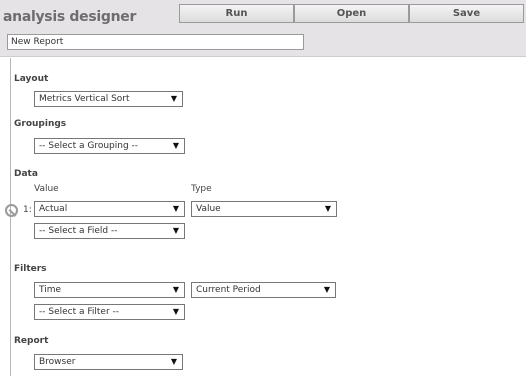 The width and height of the screenshot is (526, 376). Describe the element at coordinates (50, 290) in the screenshot. I see `filter-field-select-value: Time` at that location.